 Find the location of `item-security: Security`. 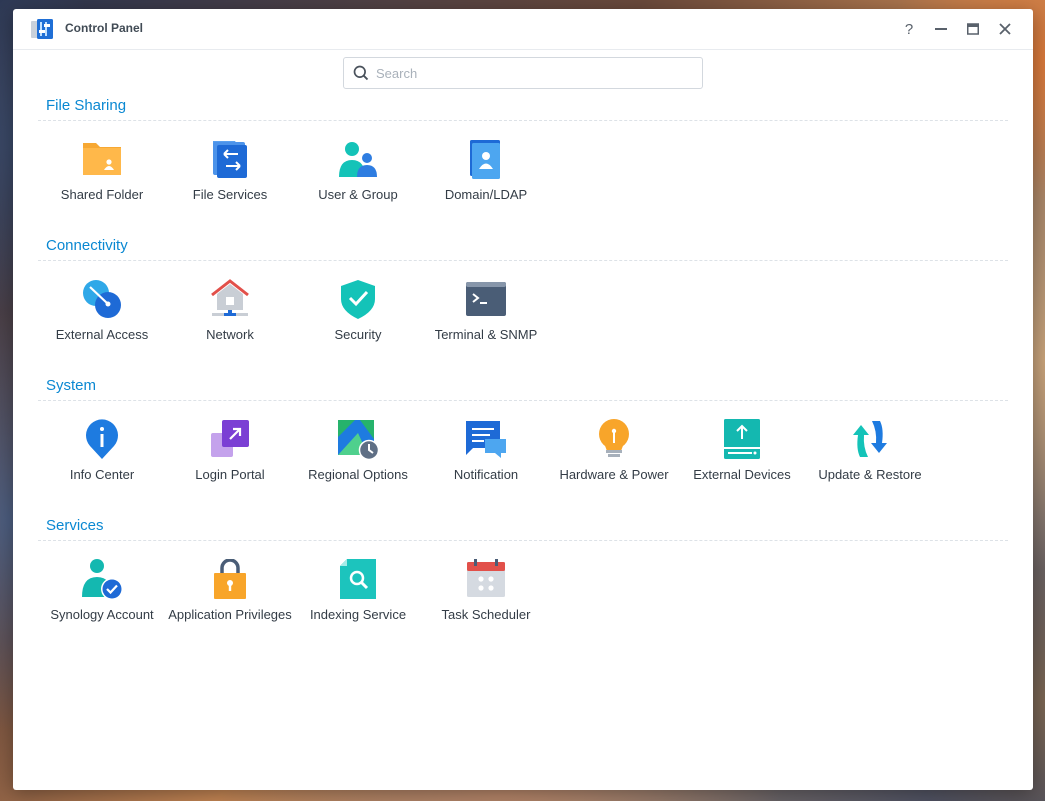

item-security: Security is located at coordinates (358, 323).